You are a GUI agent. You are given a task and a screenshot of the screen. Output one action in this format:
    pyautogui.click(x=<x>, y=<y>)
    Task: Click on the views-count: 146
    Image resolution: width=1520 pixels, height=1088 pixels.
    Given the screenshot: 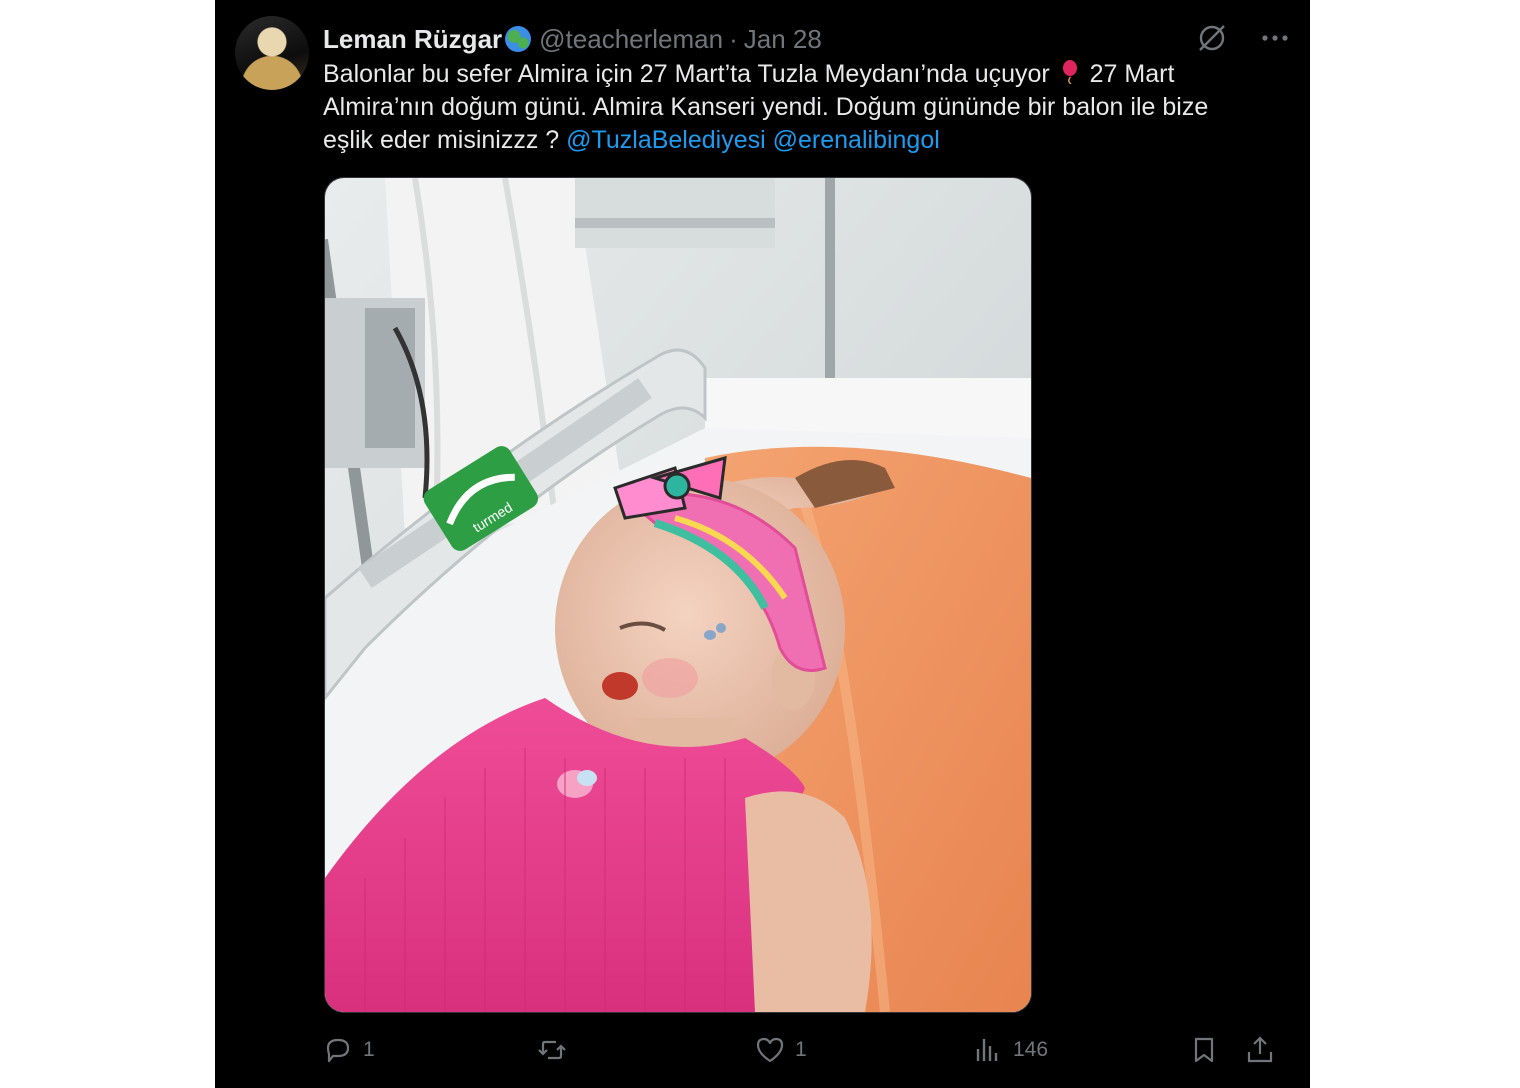 What is the action you would take?
    pyautogui.click(x=1031, y=1049)
    